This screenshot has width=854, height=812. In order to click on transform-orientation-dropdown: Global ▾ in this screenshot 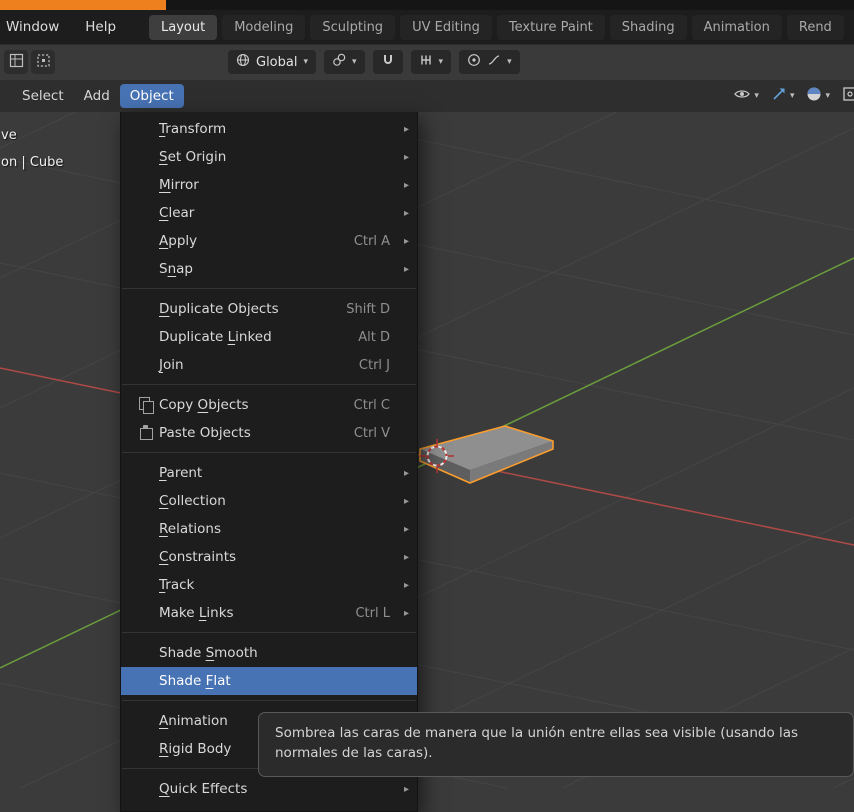, I will do `click(272, 62)`.